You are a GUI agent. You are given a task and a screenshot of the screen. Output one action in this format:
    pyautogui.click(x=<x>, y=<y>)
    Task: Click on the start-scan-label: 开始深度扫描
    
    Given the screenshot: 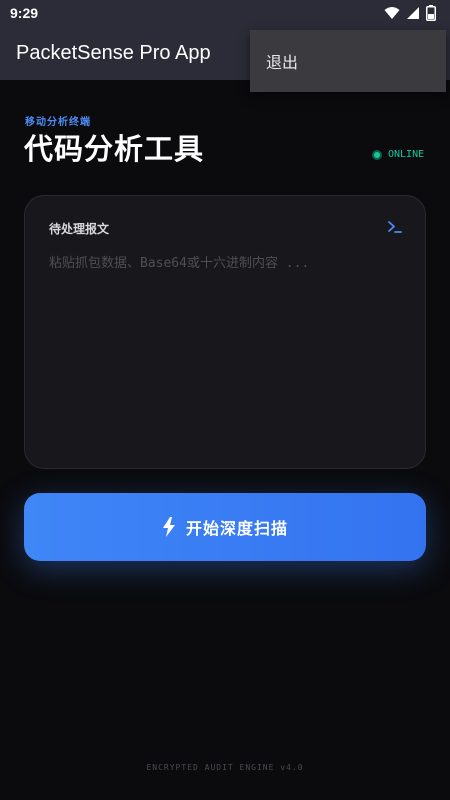 What is the action you would take?
    pyautogui.click(x=236, y=528)
    